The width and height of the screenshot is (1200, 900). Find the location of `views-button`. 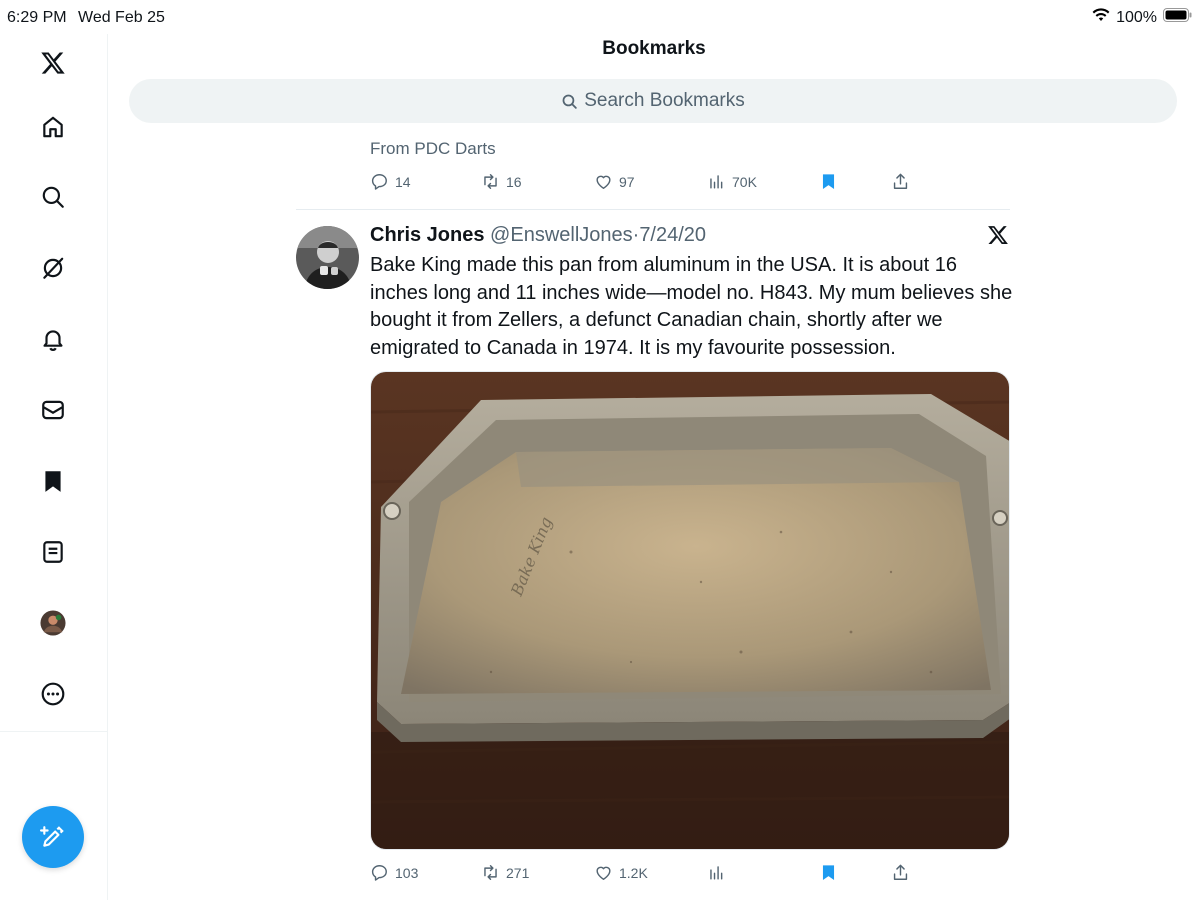

views-button is located at coordinates (719, 872).